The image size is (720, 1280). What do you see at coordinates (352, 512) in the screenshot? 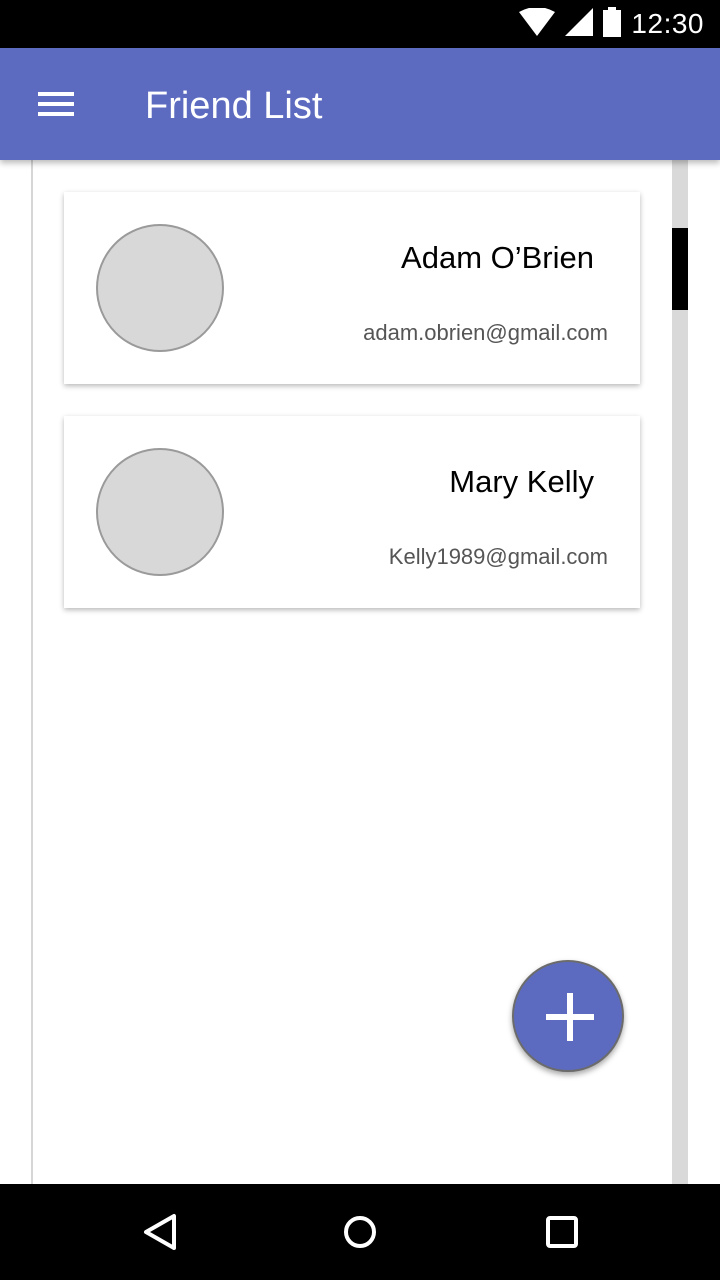
I see `friend-card: Mary Kelly Kelly1989@gmail.com` at bounding box center [352, 512].